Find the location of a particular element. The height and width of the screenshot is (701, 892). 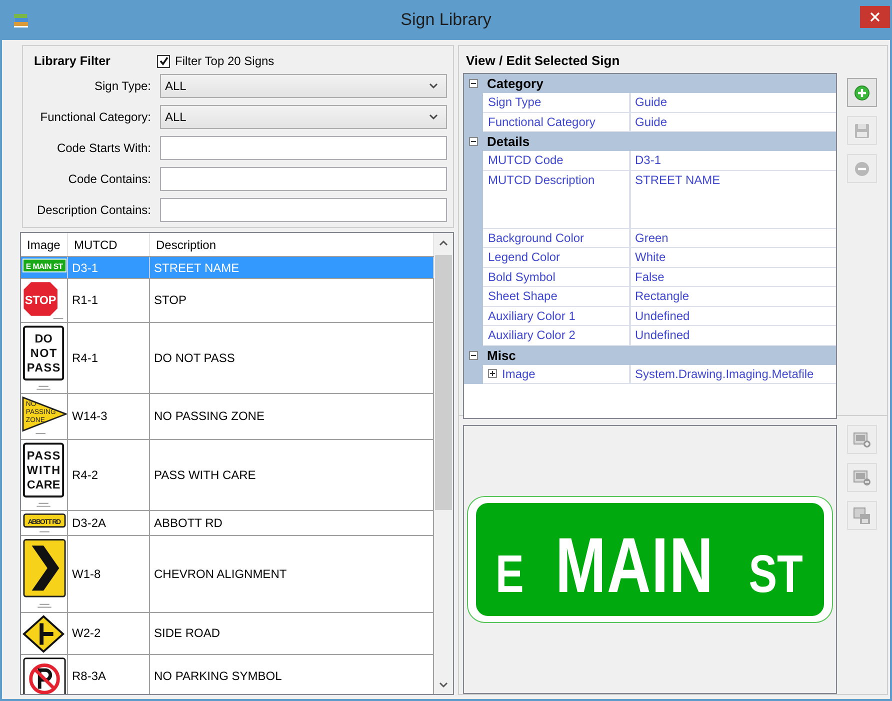

close-button is located at coordinates (875, 17).